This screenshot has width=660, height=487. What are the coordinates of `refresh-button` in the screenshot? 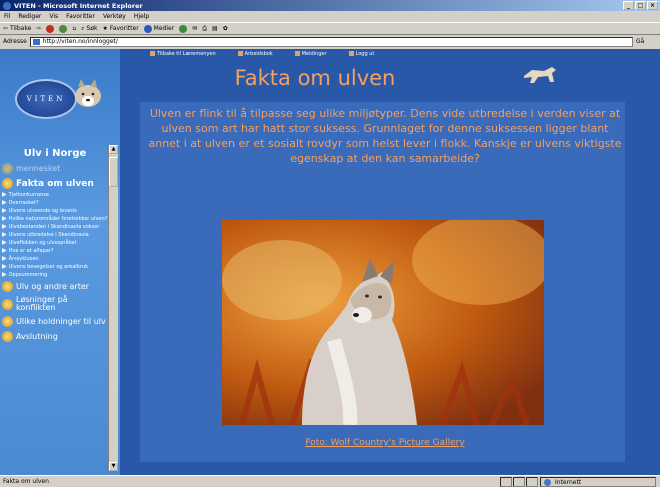 It's located at (63, 28).